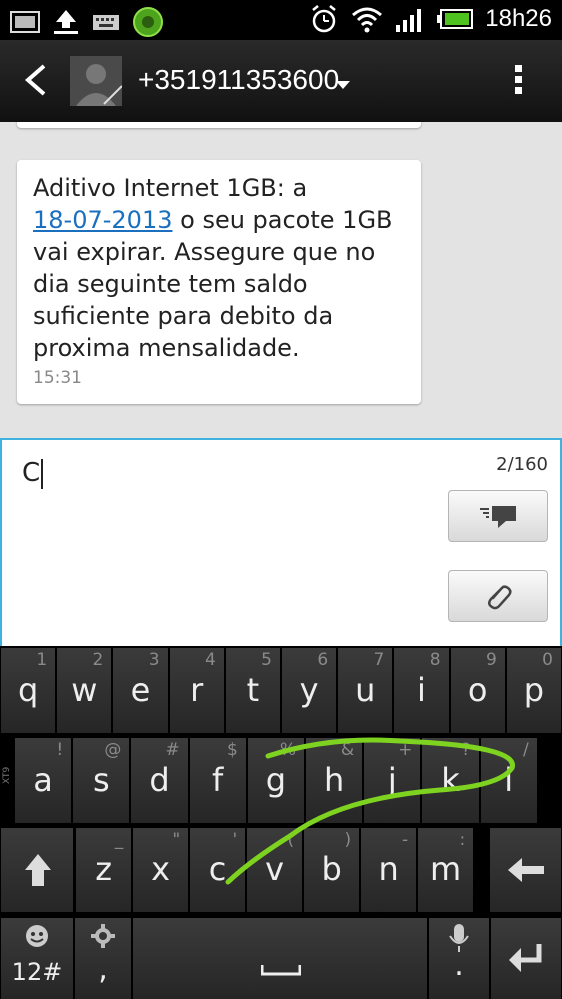 Image resolution: width=562 pixels, height=999 pixels. What do you see at coordinates (348, 840) in the screenshot?
I see `key-hint: )` at bounding box center [348, 840].